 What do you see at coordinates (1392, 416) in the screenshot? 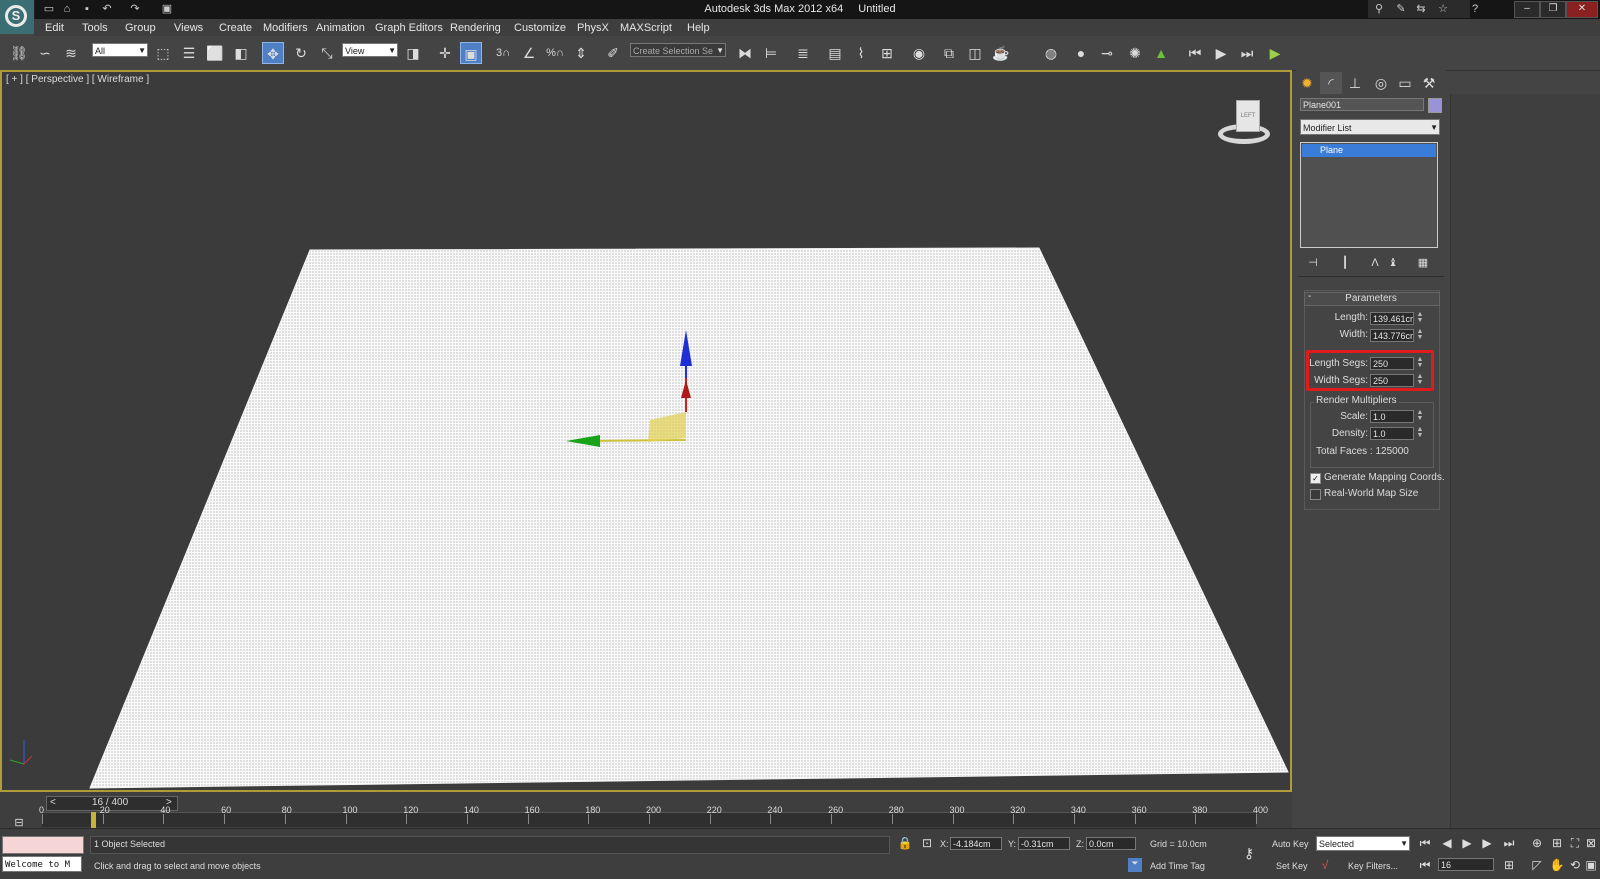
I see `scale-field: 1.0` at bounding box center [1392, 416].